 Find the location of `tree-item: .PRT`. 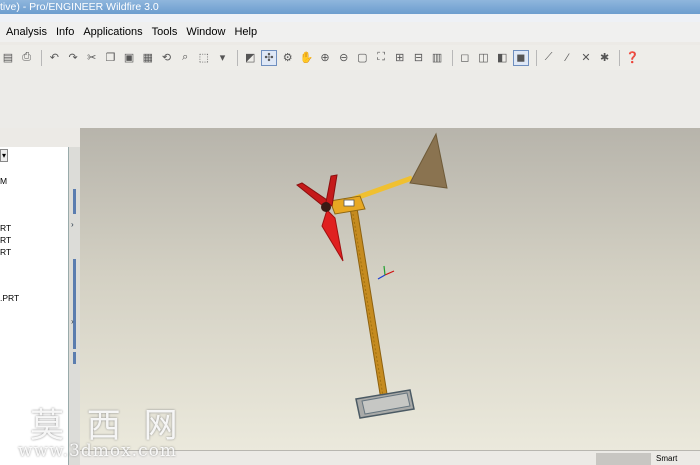

tree-item: .PRT is located at coordinates (9, 298).